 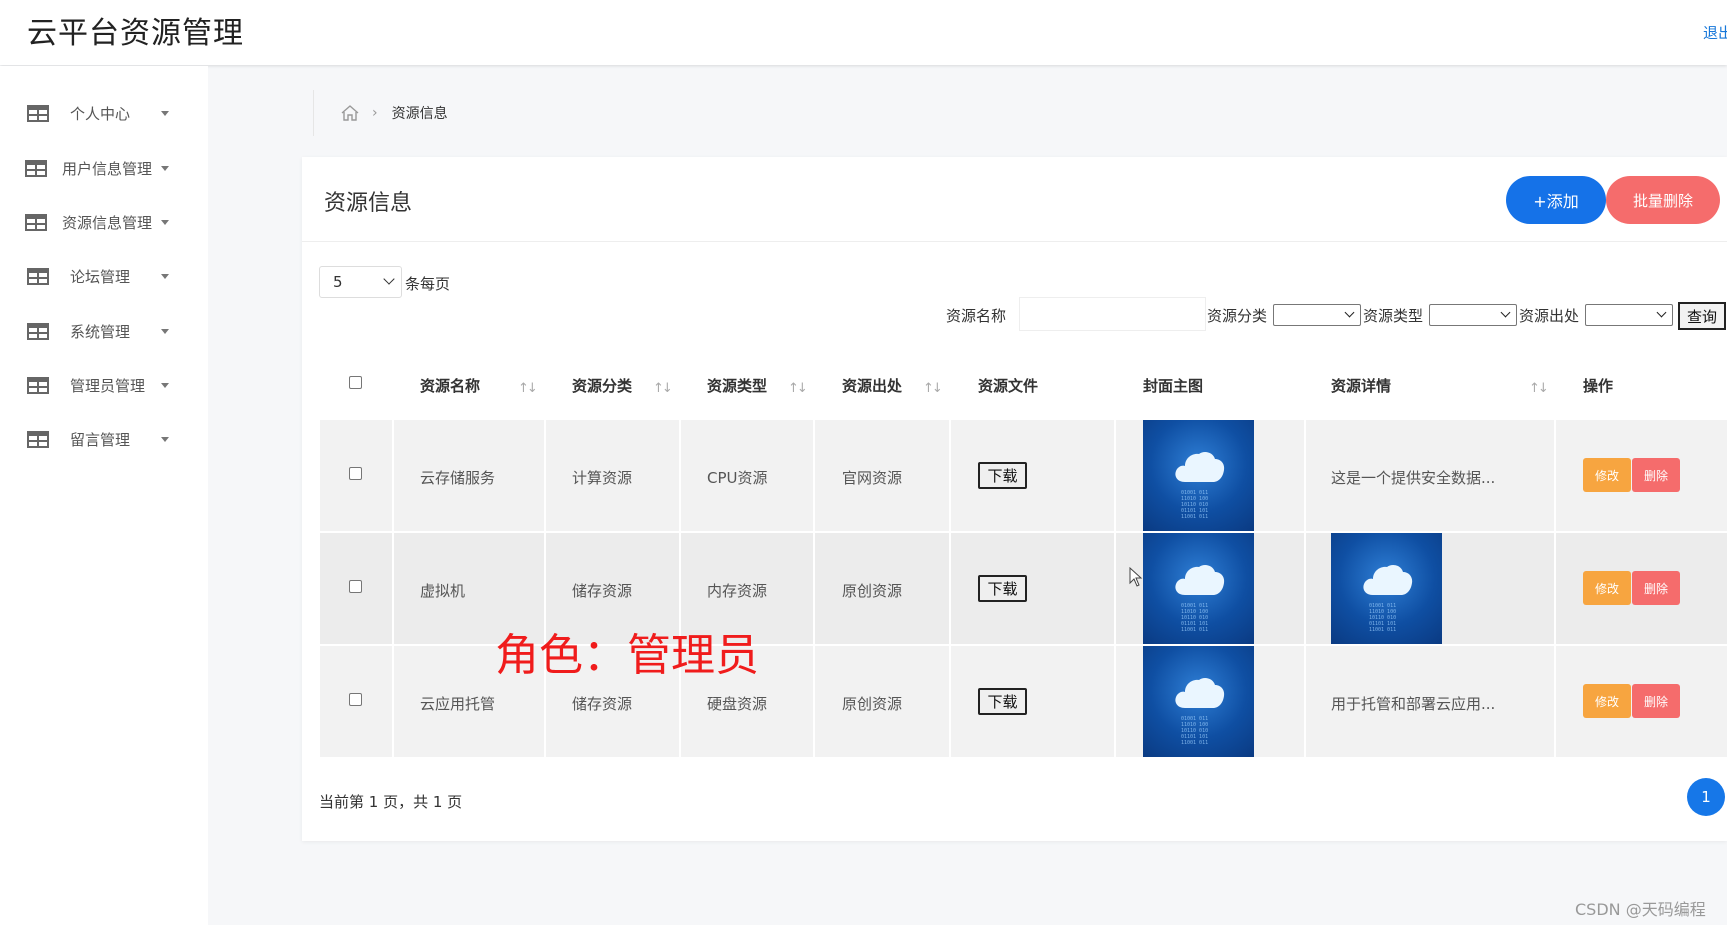 What do you see at coordinates (100, 276) in the screenshot?
I see `sidebar-item-label: 论坛管理` at bounding box center [100, 276].